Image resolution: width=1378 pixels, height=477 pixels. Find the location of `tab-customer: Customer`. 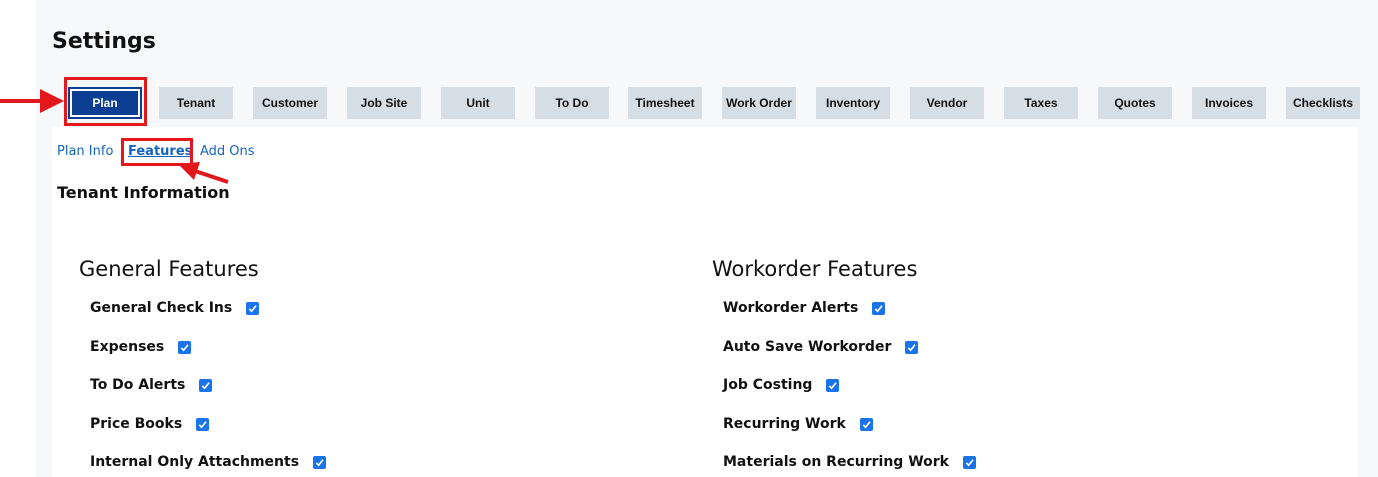

tab-customer: Customer is located at coordinates (290, 103).